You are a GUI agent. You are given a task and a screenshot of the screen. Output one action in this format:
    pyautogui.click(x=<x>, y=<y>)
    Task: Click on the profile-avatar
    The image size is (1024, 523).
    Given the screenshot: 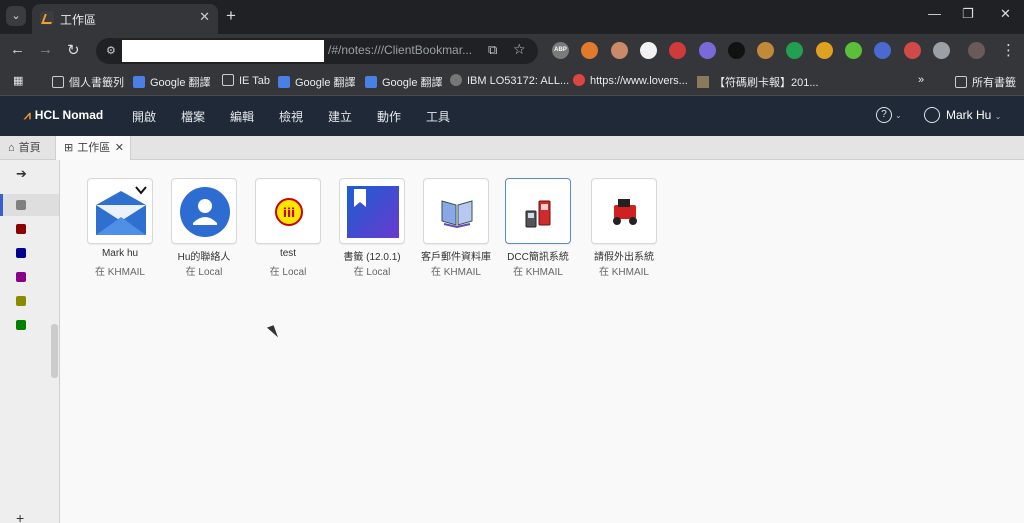 What is the action you would take?
    pyautogui.click(x=976, y=50)
    